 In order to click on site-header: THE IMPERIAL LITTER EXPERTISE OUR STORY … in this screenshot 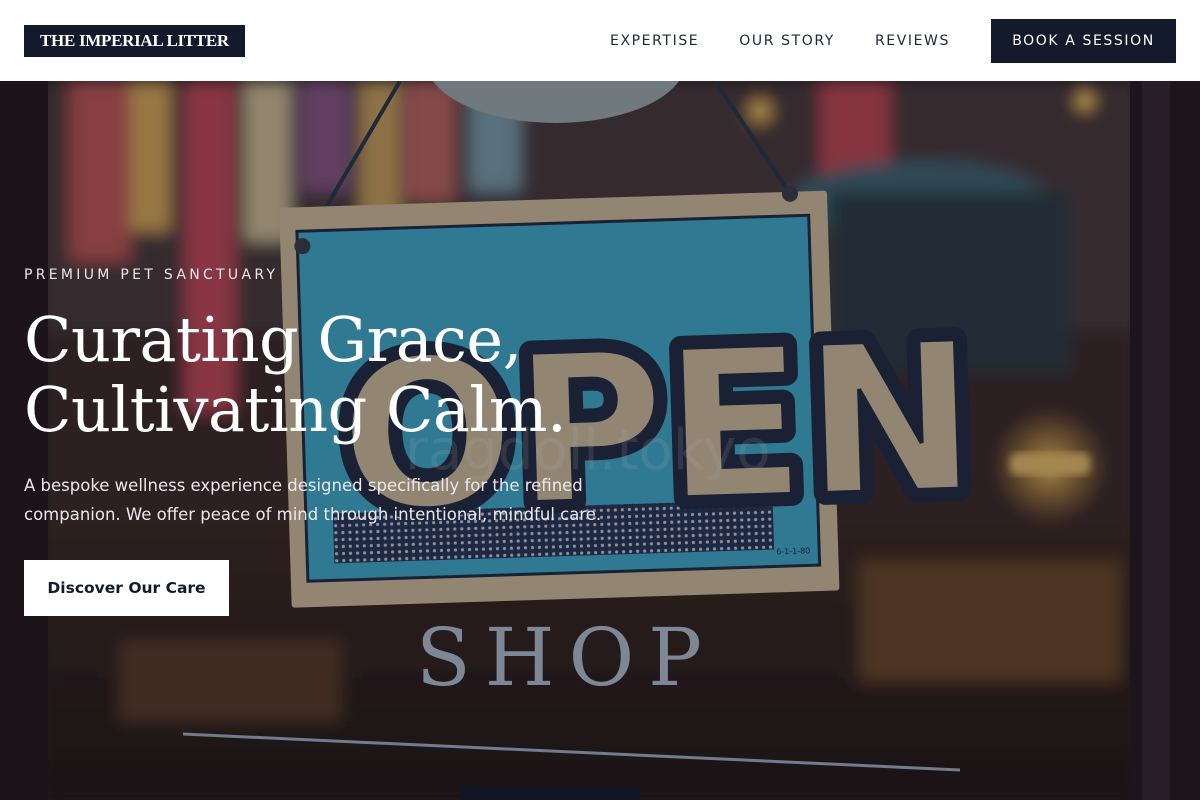, I will do `click(600, 40)`.